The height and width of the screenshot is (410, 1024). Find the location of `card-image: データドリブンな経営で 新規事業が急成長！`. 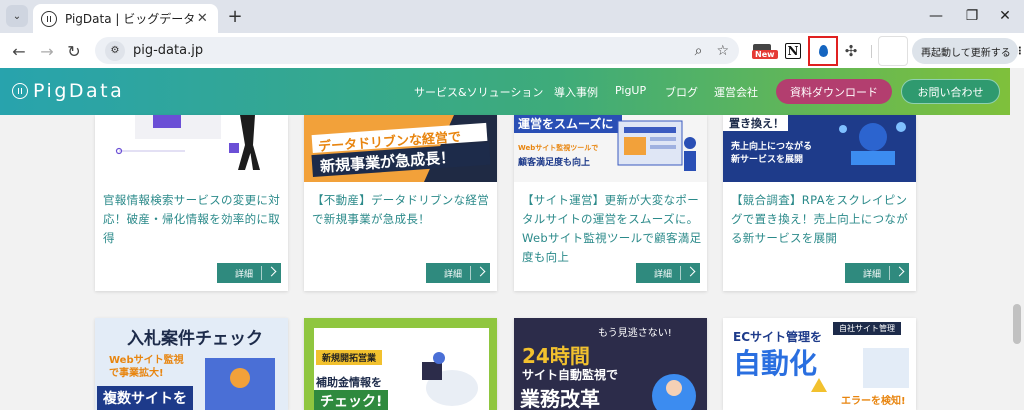

card-image: データドリブンな経営で 新規事業が急成長！ is located at coordinates (400, 148).